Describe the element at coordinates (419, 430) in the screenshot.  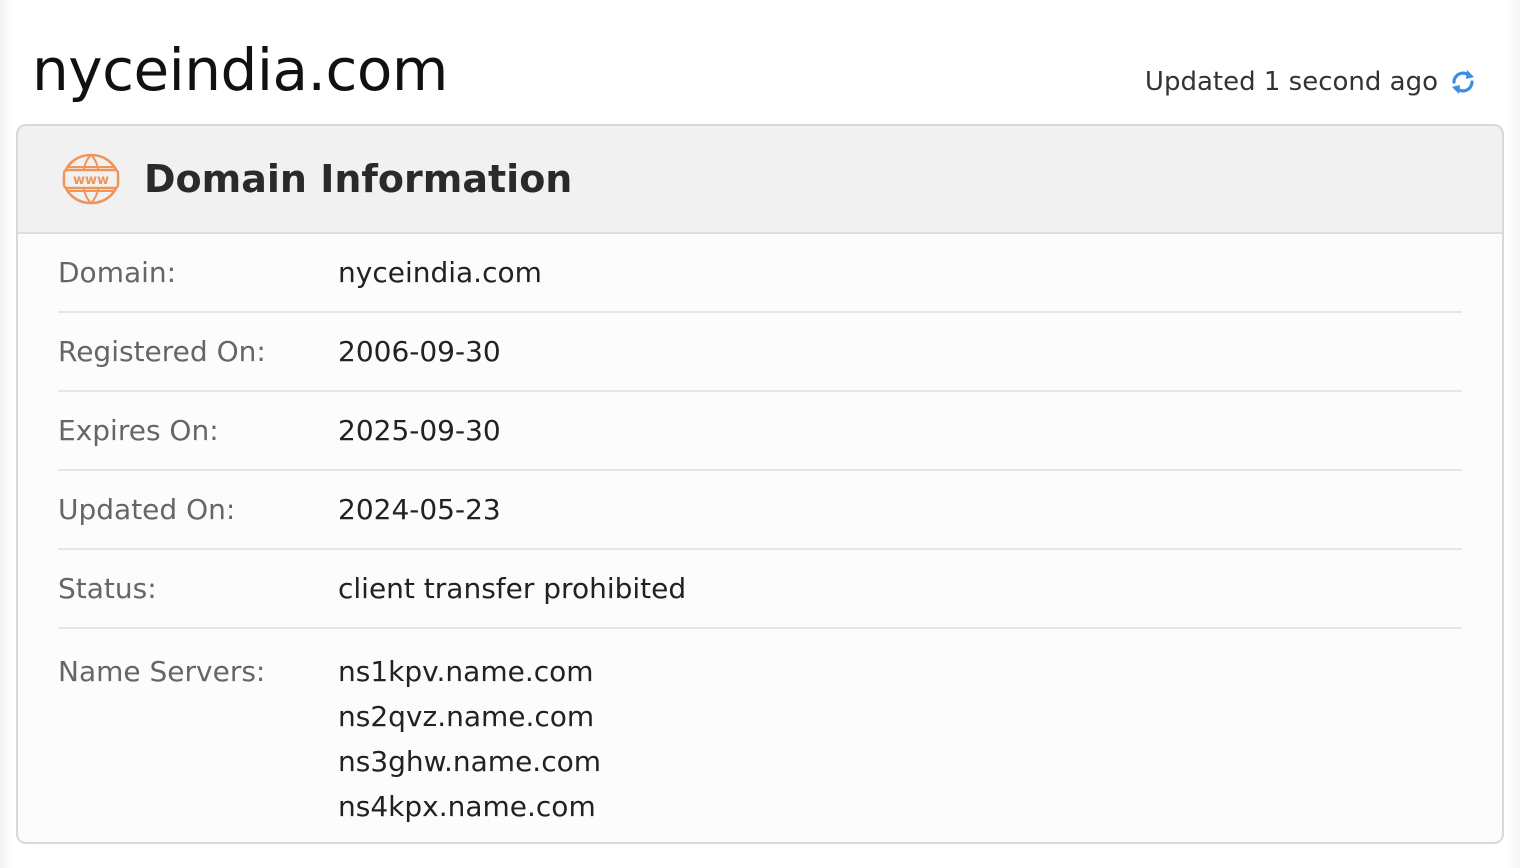
I see `expires-on-value: 2025-09-30` at that location.